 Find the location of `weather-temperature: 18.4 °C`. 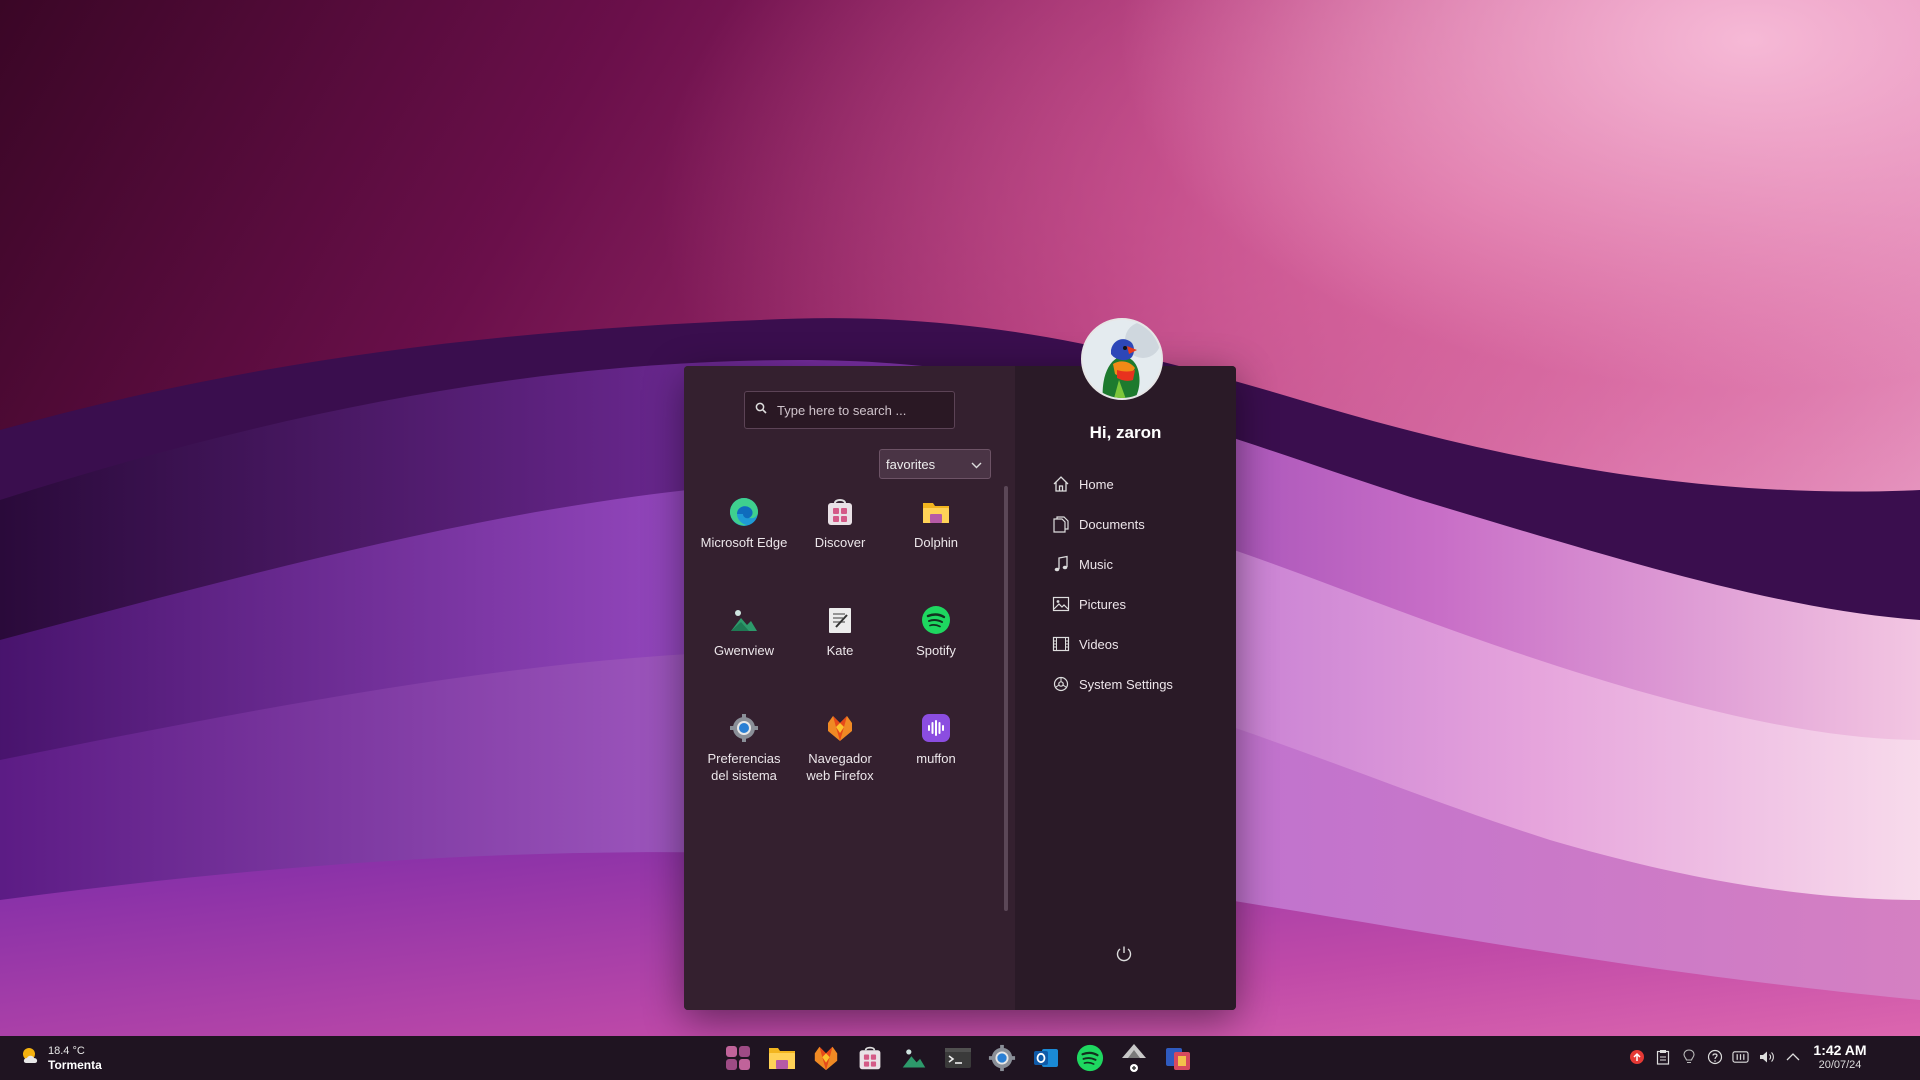

weather-temperature: 18.4 °C is located at coordinates (66, 1051).